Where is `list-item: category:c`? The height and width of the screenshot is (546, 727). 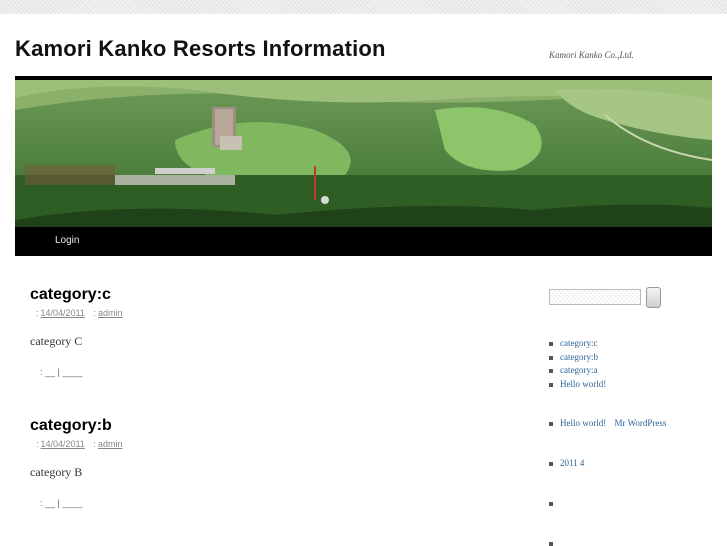 list-item: category:c is located at coordinates (577, 344).